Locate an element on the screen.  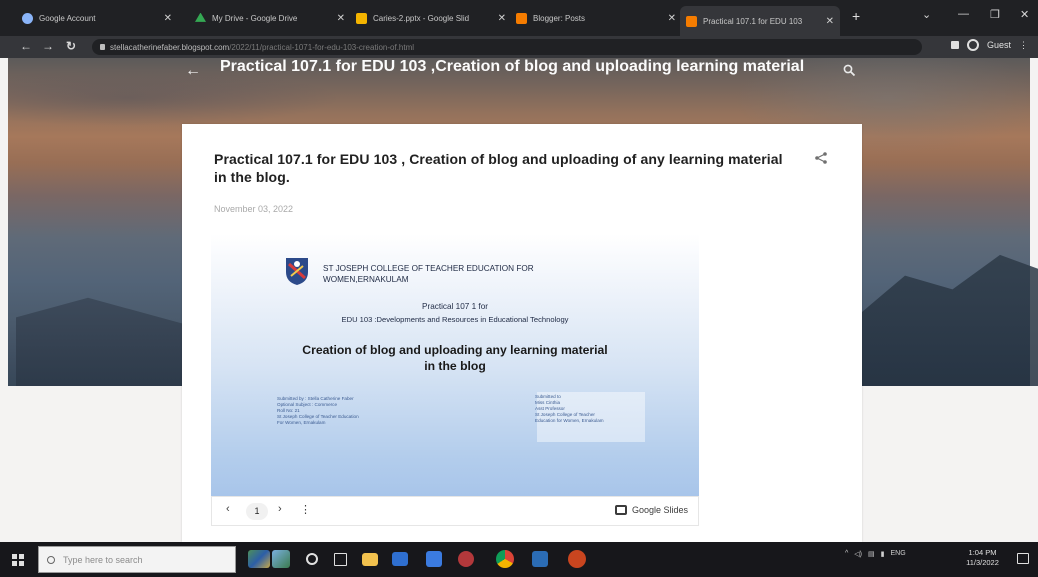
tab-google-account: Google Account ✕ is located at coordinates (97, 18).